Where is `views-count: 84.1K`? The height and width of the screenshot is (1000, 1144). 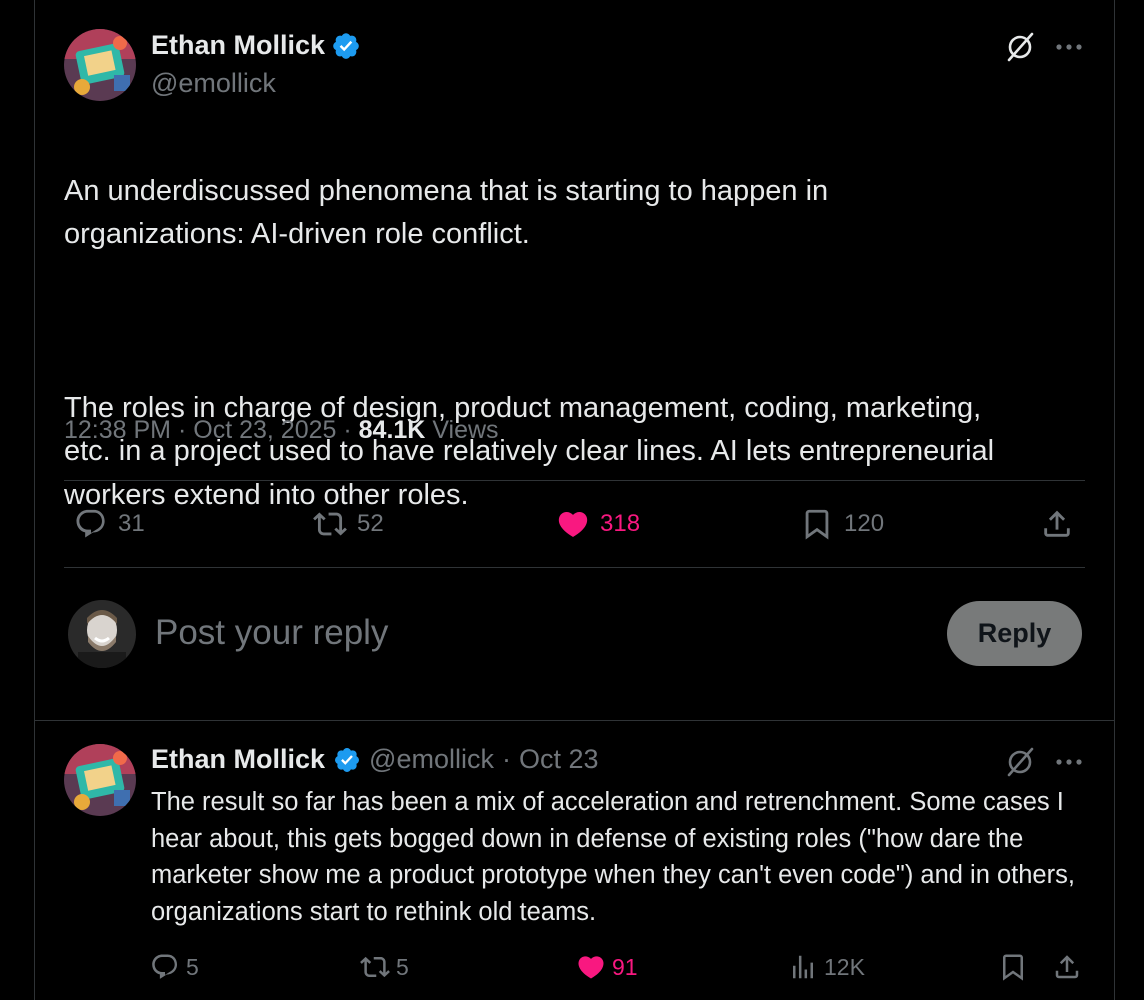 views-count: 84.1K is located at coordinates (392, 430).